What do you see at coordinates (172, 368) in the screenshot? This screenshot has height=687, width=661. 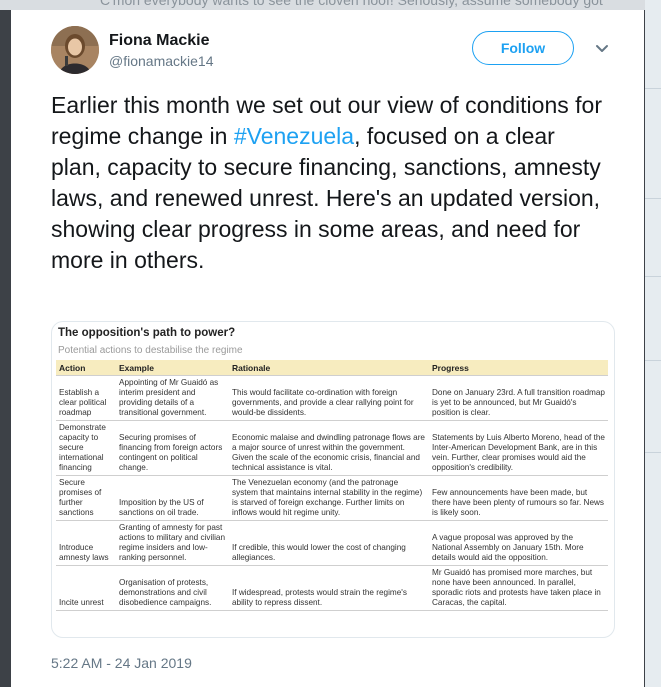 I see `column-header-example: Example` at bounding box center [172, 368].